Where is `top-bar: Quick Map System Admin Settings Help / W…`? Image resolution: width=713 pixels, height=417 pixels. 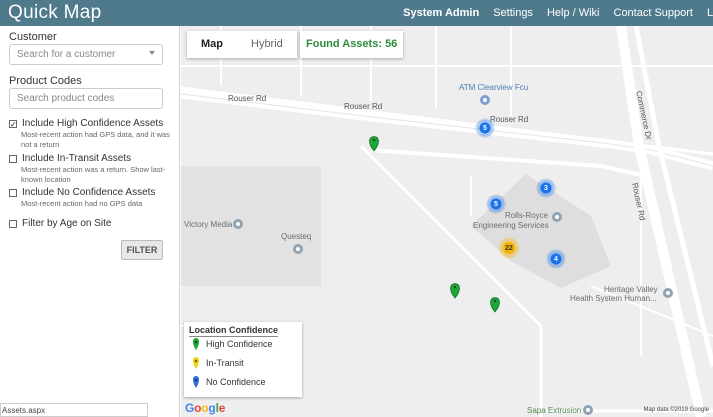 top-bar: Quick Map System Admin Settings Help / W… is located at coordinates (356, 13).